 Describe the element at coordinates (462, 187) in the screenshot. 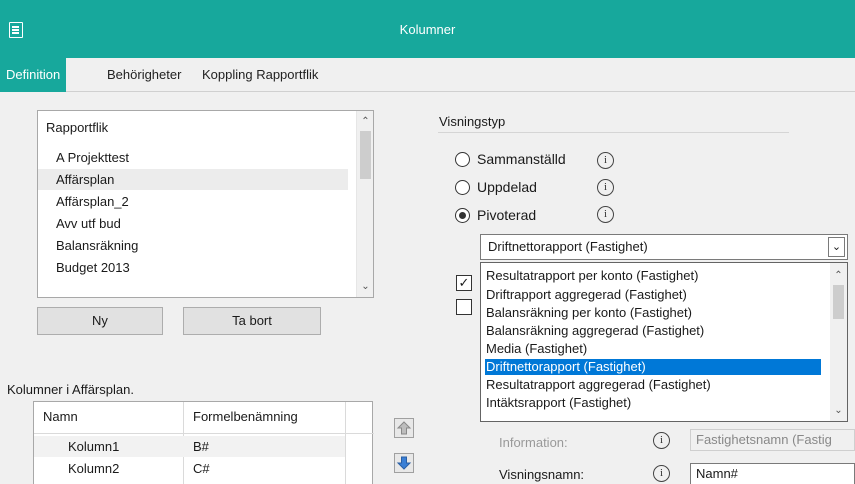

I see `radio-uppdelad` at that location.